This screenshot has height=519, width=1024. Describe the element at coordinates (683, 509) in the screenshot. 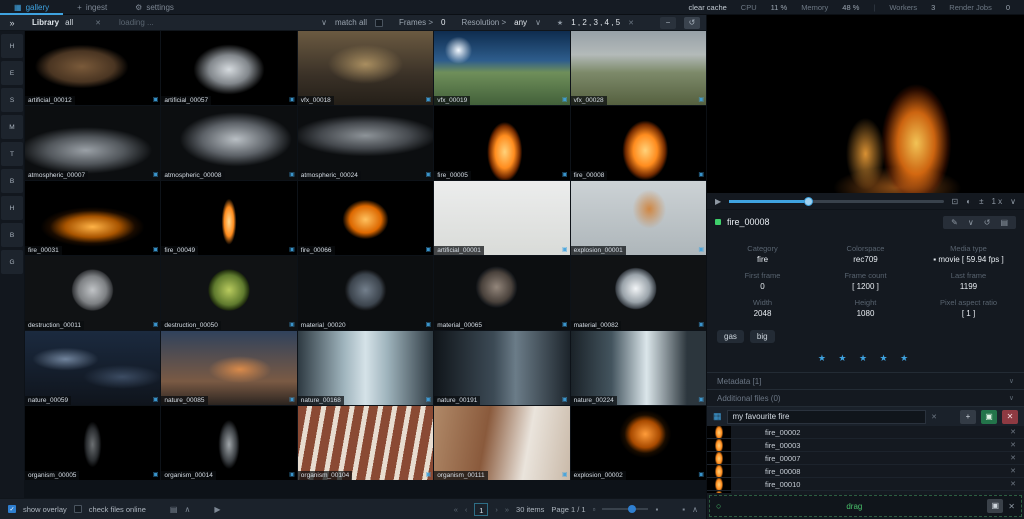

I see `preview-toggle-icon: ▪` at that location.